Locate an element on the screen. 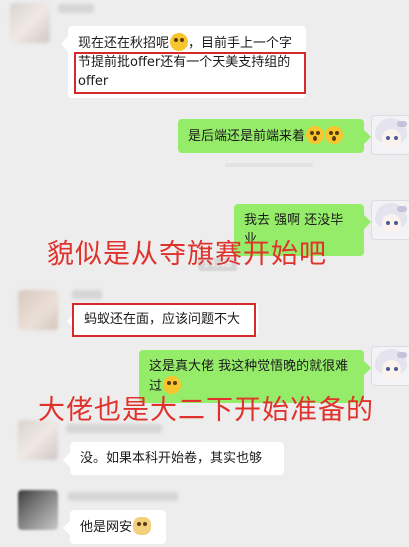 This screenshot has height=547, width=409. message-bubble-6: 没。如果本科开始卷，其实也够 is located at coordinates (177, 458).